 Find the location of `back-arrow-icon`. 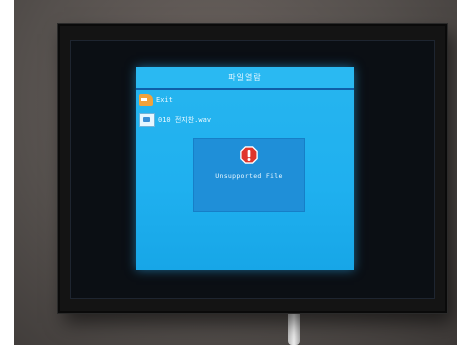

back-arrow-icon is located at coordinates (146, 100).